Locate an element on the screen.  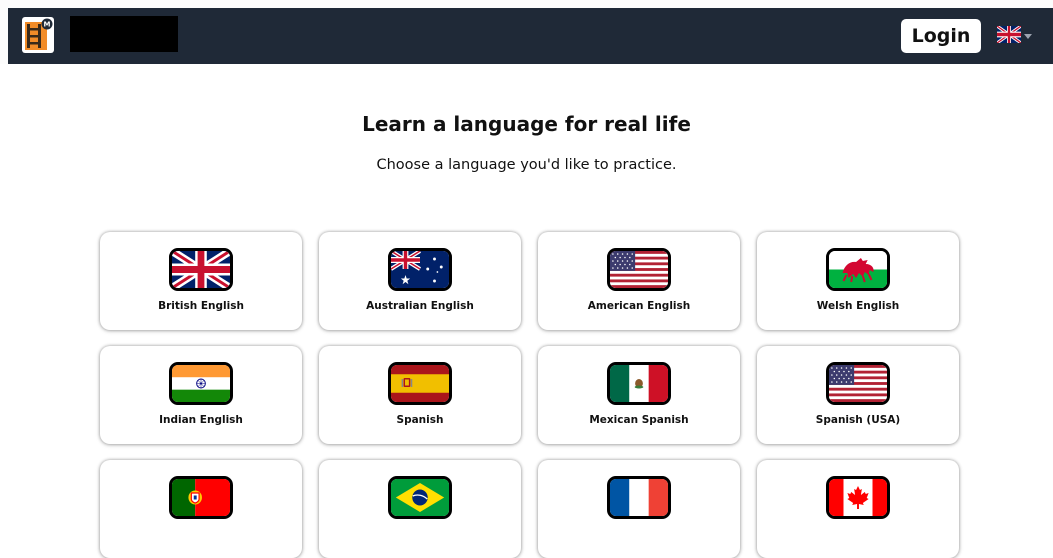
brand-name-redacted is located at coordinates (124, 34).